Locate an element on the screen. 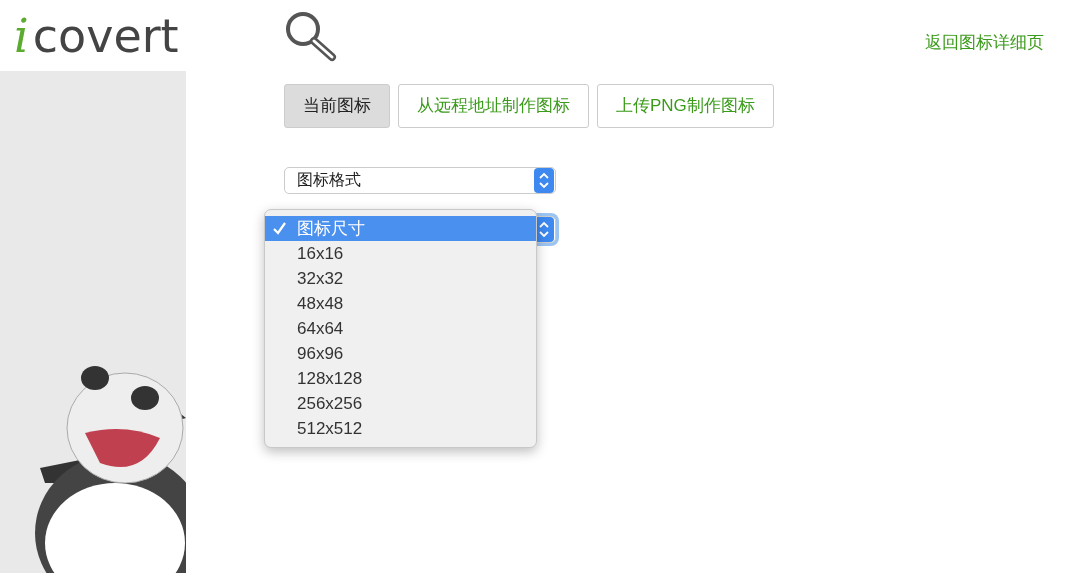 This screenshot has height=573, width=1080. check-icon is located at coordinates (279, 228).